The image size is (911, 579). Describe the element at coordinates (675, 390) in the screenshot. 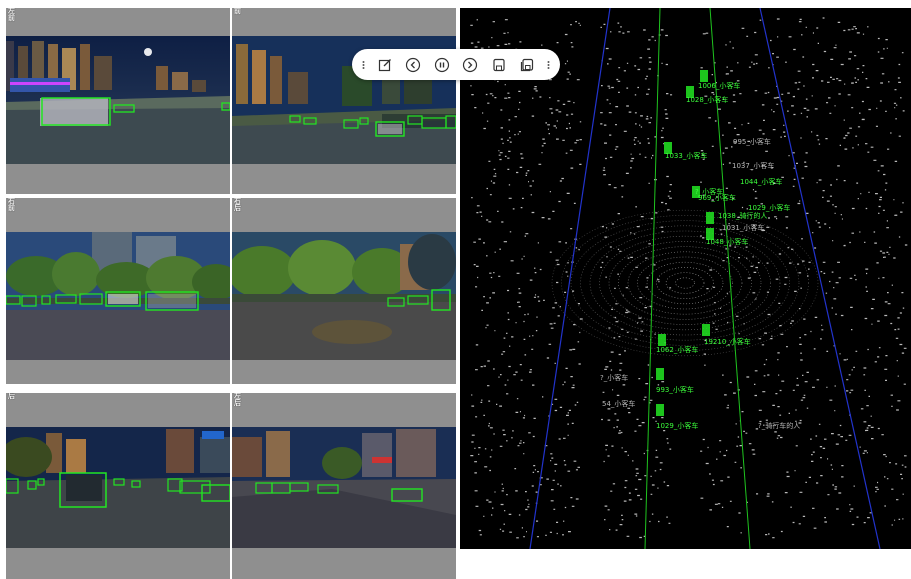

I see `object-label: 993_小客车` at that location.